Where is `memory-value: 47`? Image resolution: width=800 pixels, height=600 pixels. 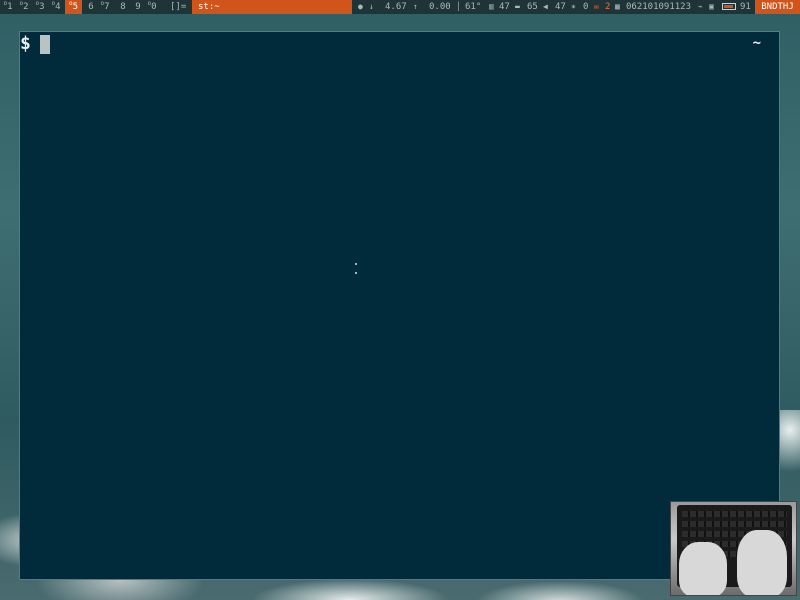 memory-value: 47 is located at coordinates (504, 7).